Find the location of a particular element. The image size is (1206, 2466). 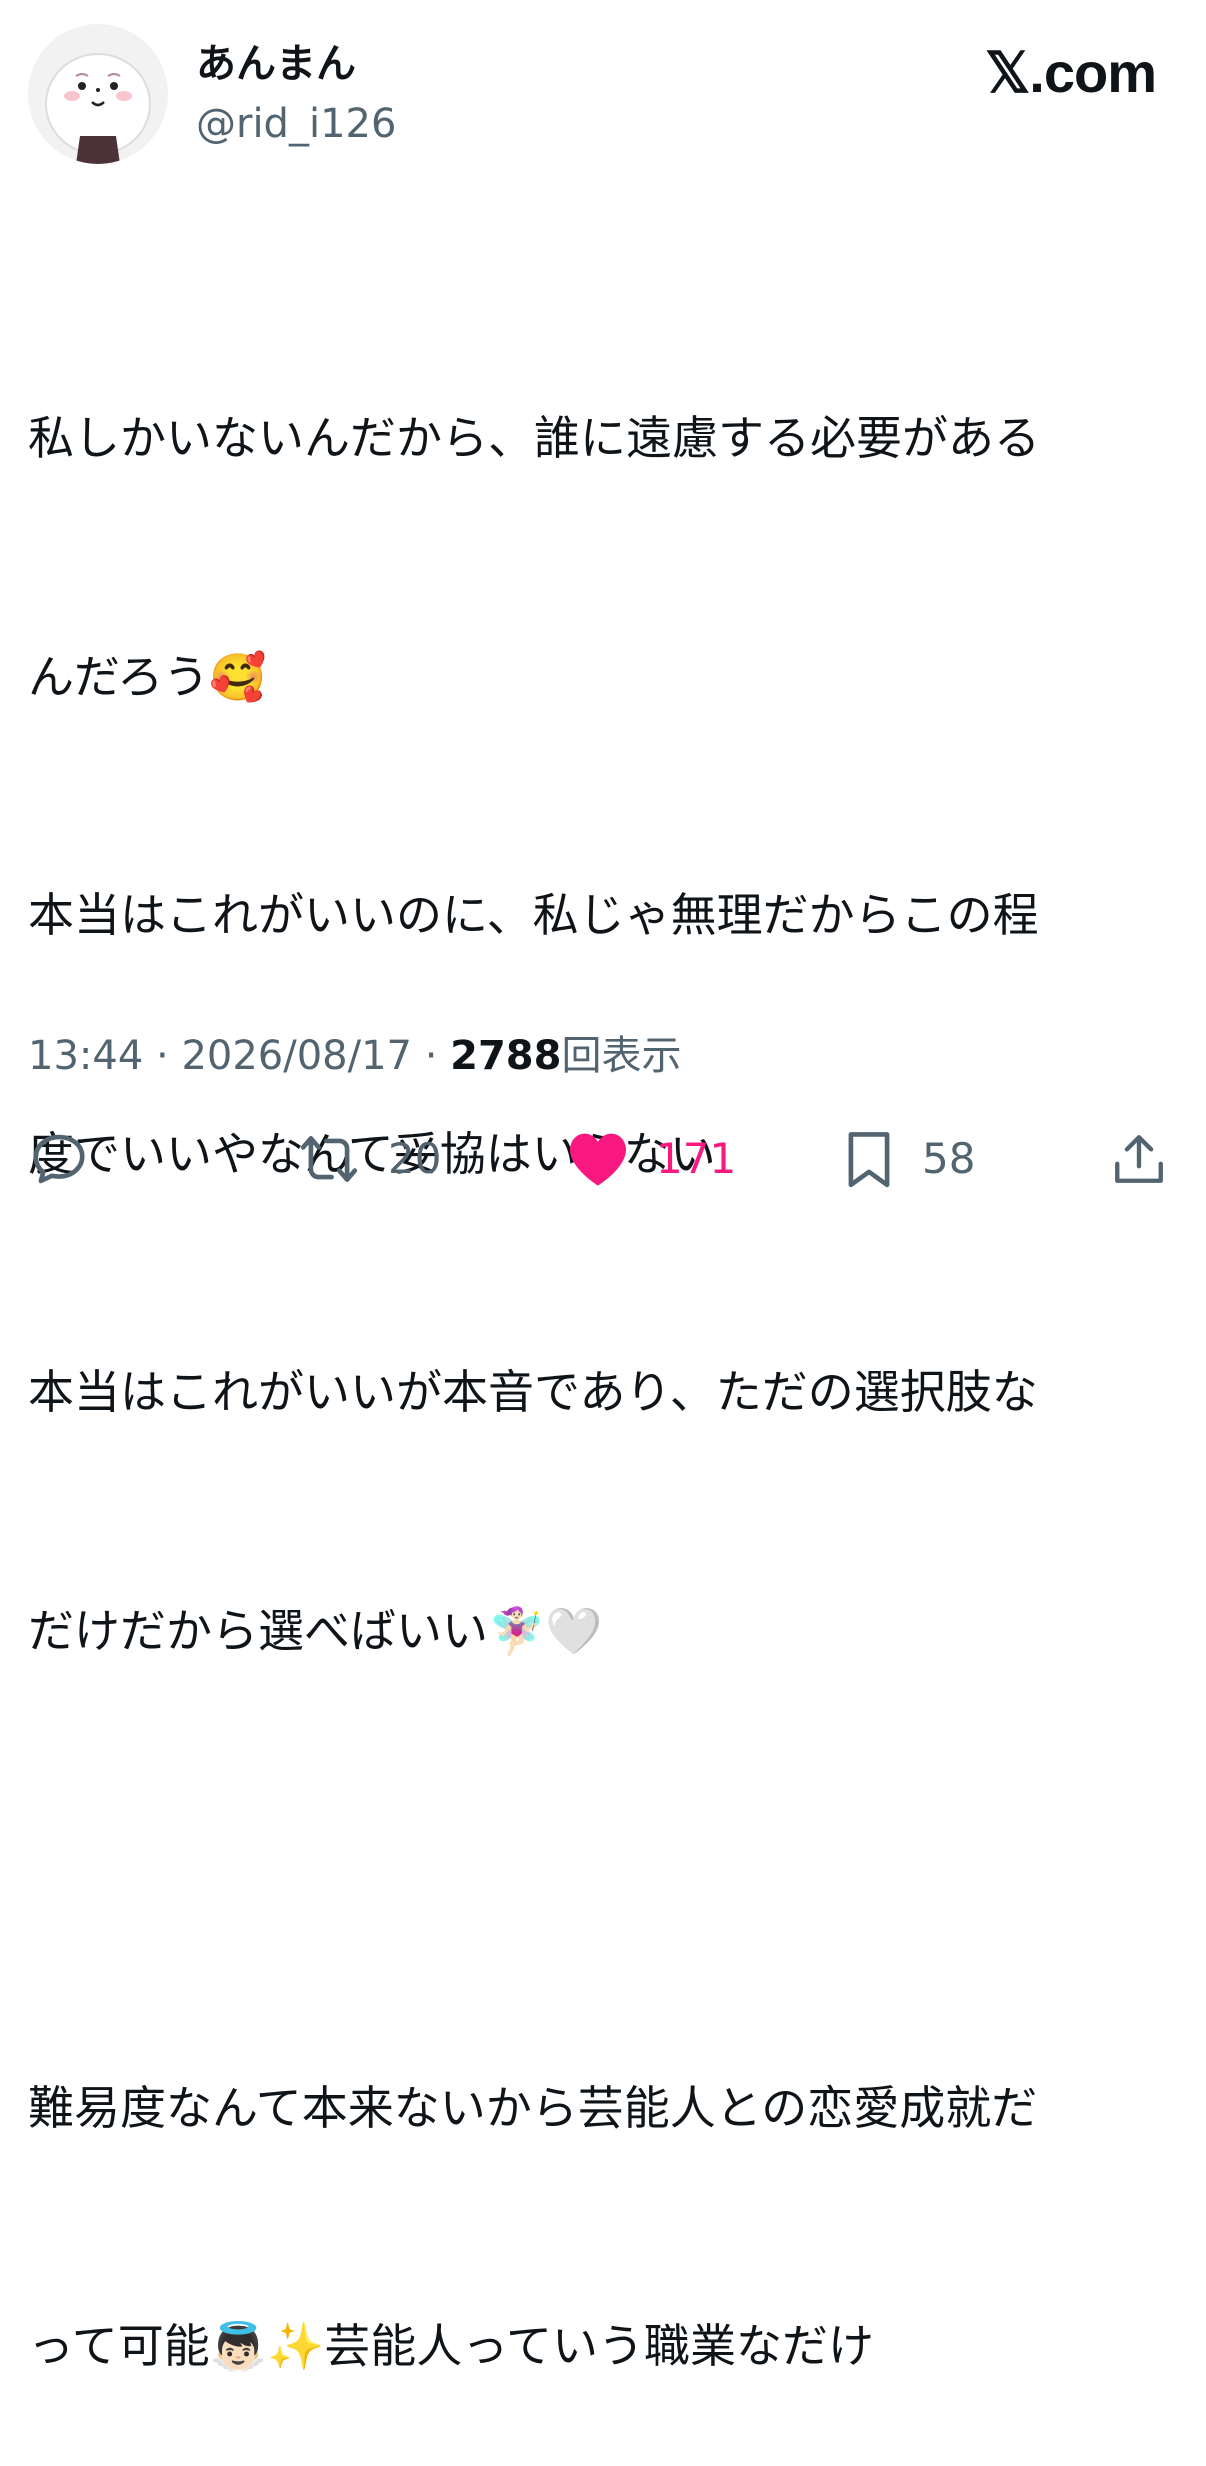

tweet-line is located at coordinates (603, 1870).